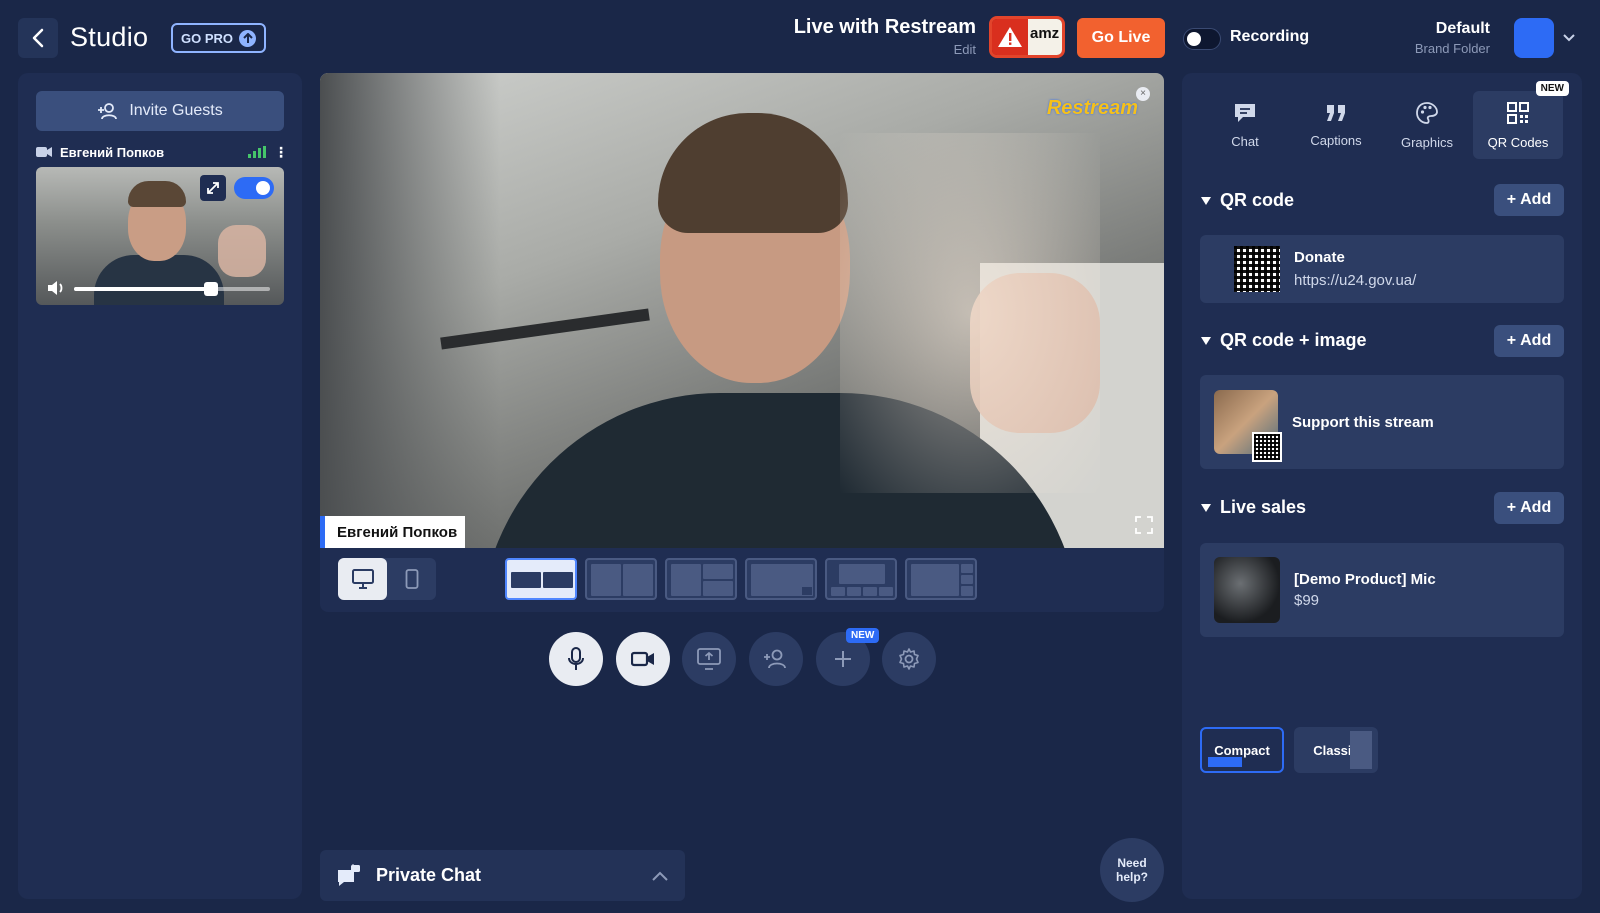 This screenshot has width=1600, height=913. Describe the element at coordinates (1529, 508) in the screenshot. I see `add-product-button: + Add` at that location.